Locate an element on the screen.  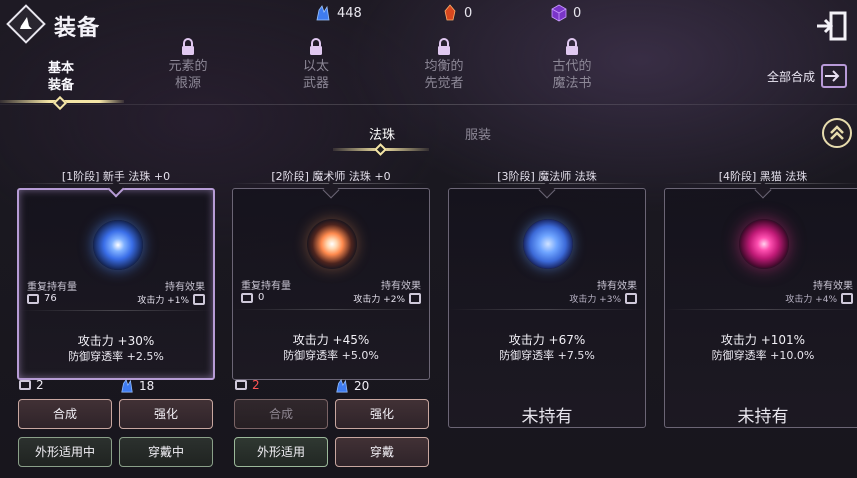
item-card-black-cat-orb: 持有效果 攻击力 +4% 攻击力 +101% 防御穿透率 +10.0% is located at coordinates (760, 308).